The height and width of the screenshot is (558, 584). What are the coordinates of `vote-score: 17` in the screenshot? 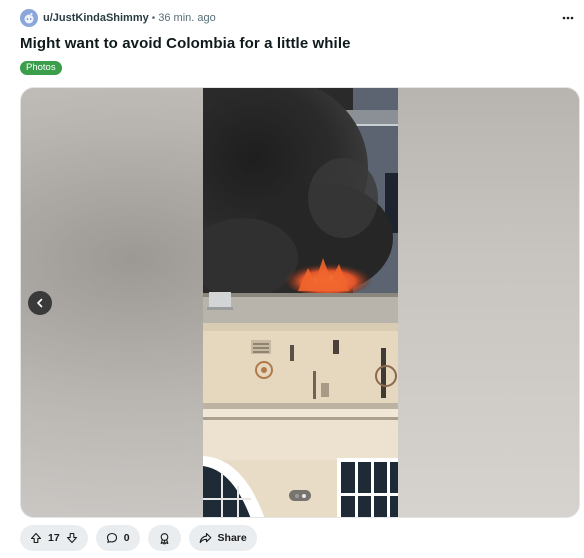 It's located at (54, 538).